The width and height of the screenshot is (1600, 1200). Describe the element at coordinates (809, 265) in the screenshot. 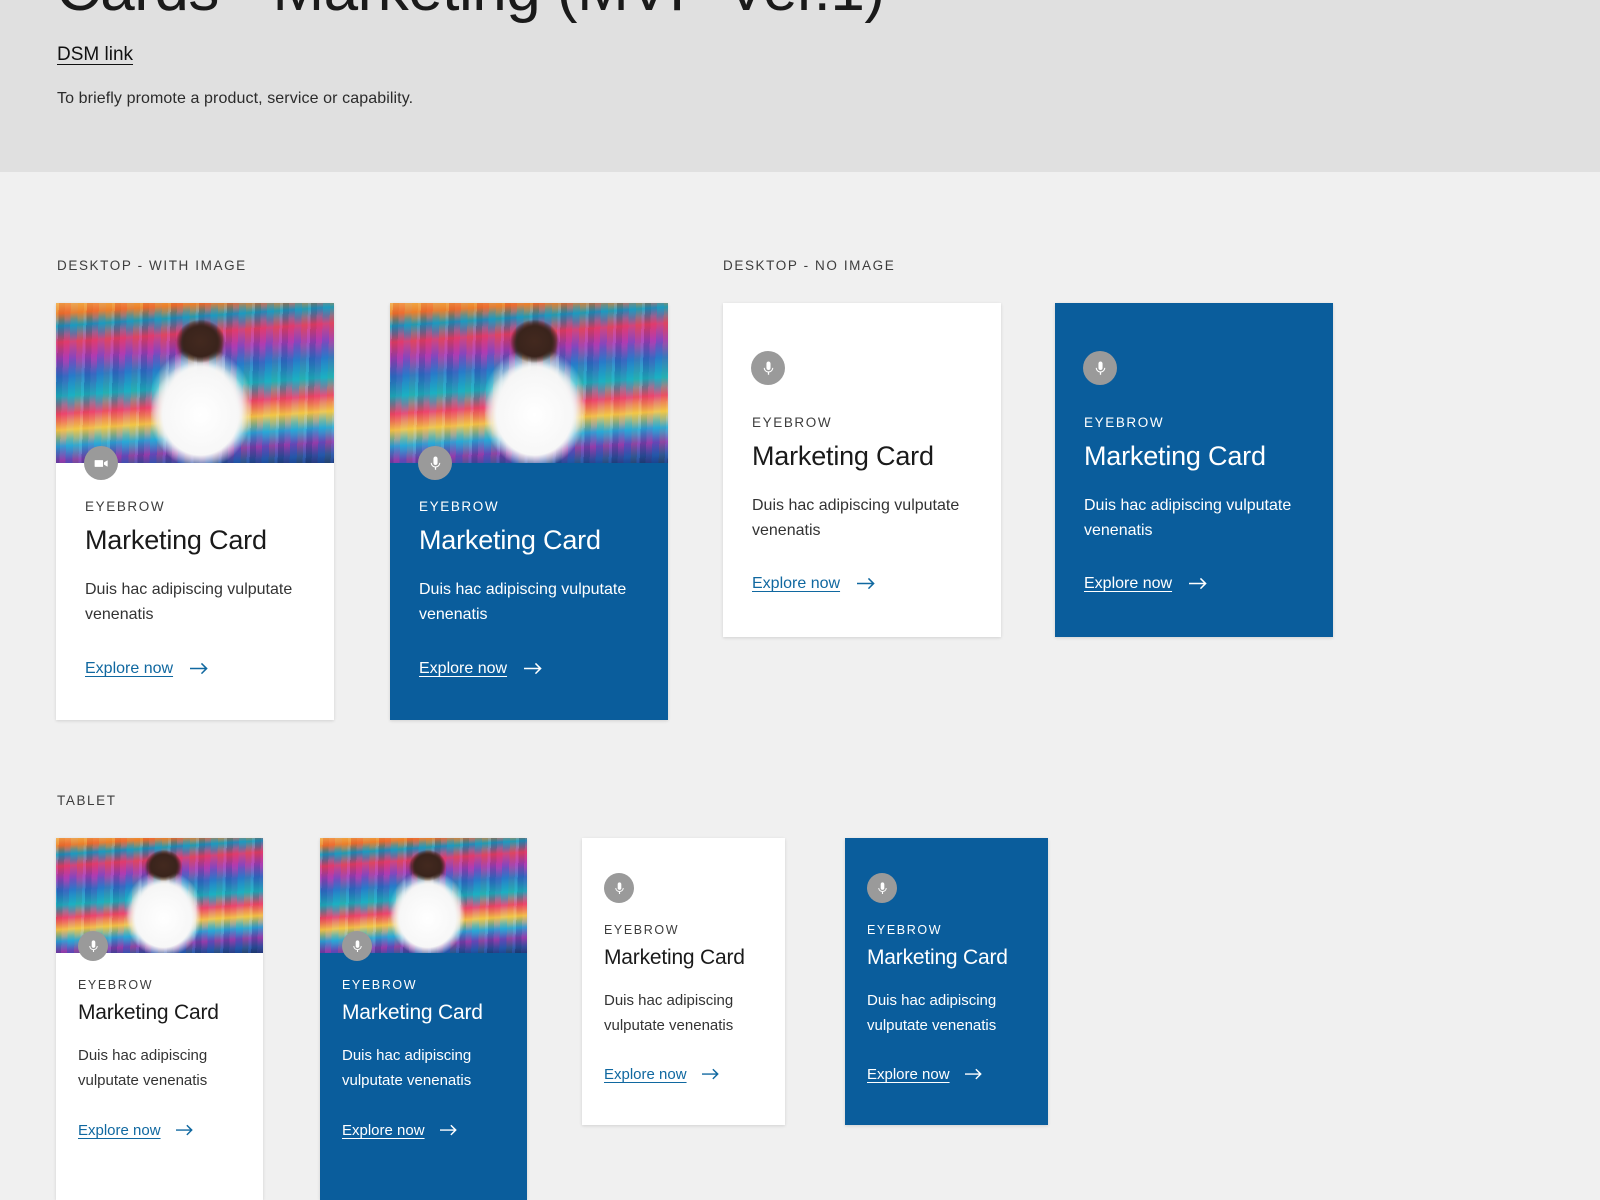

I see `section-label-desktop-no-image: DESKTOP - NO IMAGE` at that location.